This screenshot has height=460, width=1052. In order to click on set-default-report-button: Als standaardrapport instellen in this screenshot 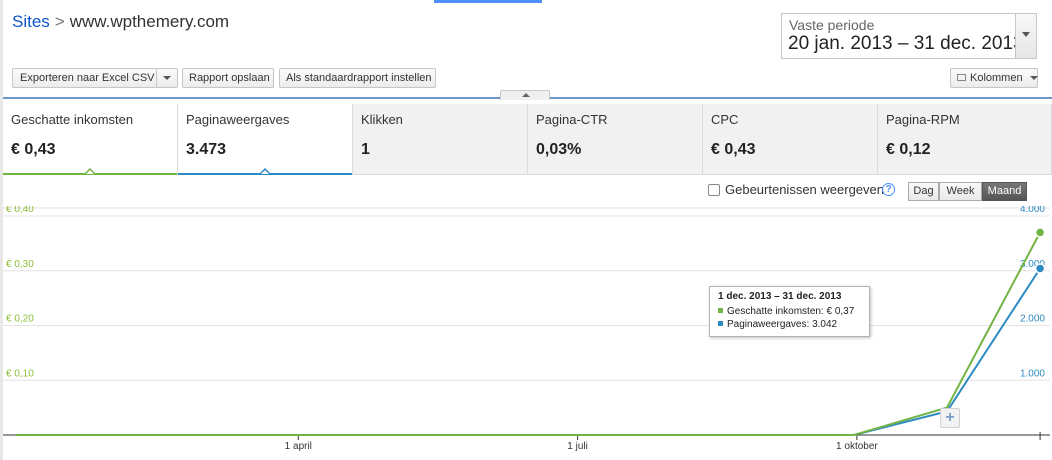, I will do `click(357, 78)`.